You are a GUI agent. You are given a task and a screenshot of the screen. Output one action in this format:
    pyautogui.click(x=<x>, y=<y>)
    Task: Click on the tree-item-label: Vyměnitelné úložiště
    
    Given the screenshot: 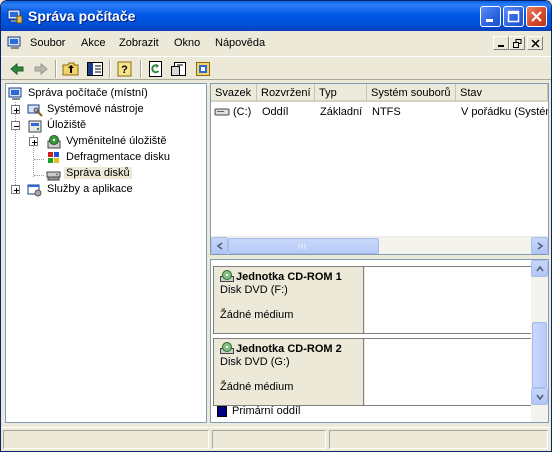 What is the action you would take?
    pyautogui.click(x=116, y=141)
    